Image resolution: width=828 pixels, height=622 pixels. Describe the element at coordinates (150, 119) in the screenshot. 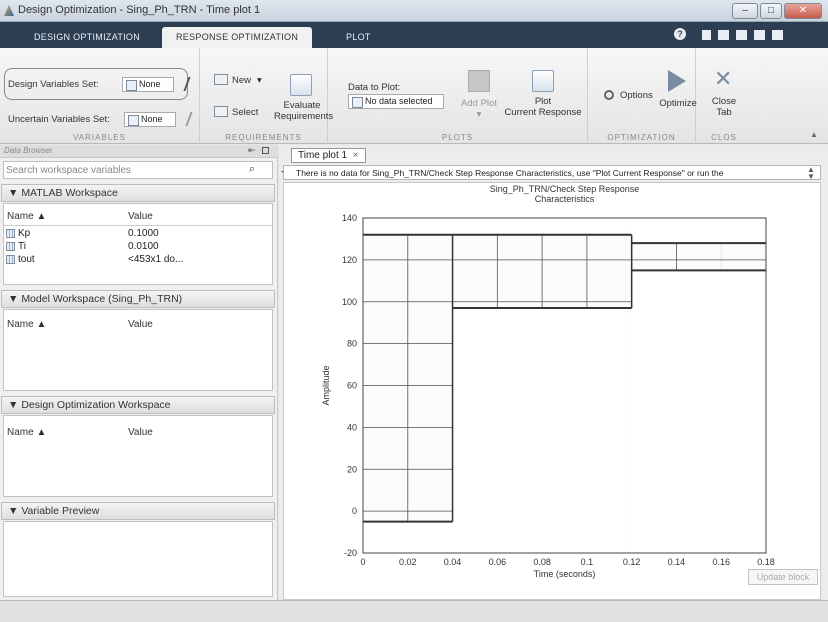

I see `uncertain-variables-dropdown: None` at that location.